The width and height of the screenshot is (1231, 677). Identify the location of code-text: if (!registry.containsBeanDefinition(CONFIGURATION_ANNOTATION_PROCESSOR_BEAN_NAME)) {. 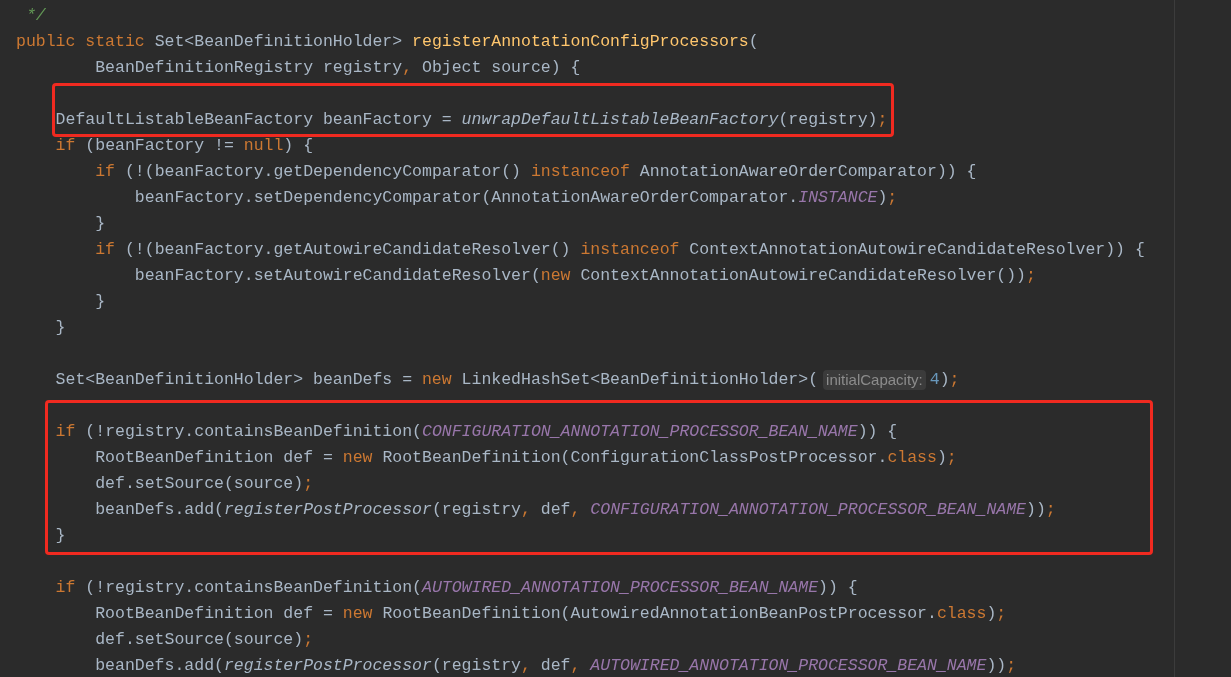
(476, 432).